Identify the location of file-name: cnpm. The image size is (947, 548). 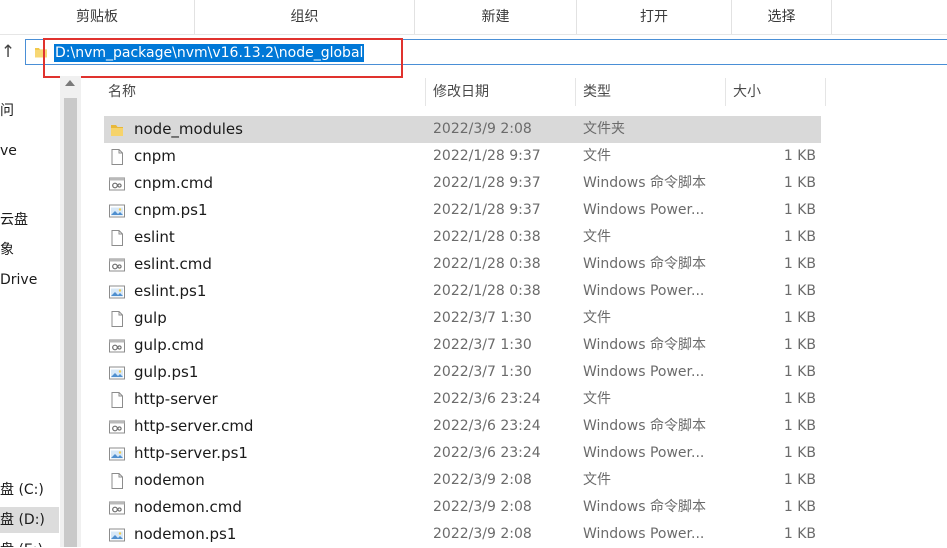
(155, 156).